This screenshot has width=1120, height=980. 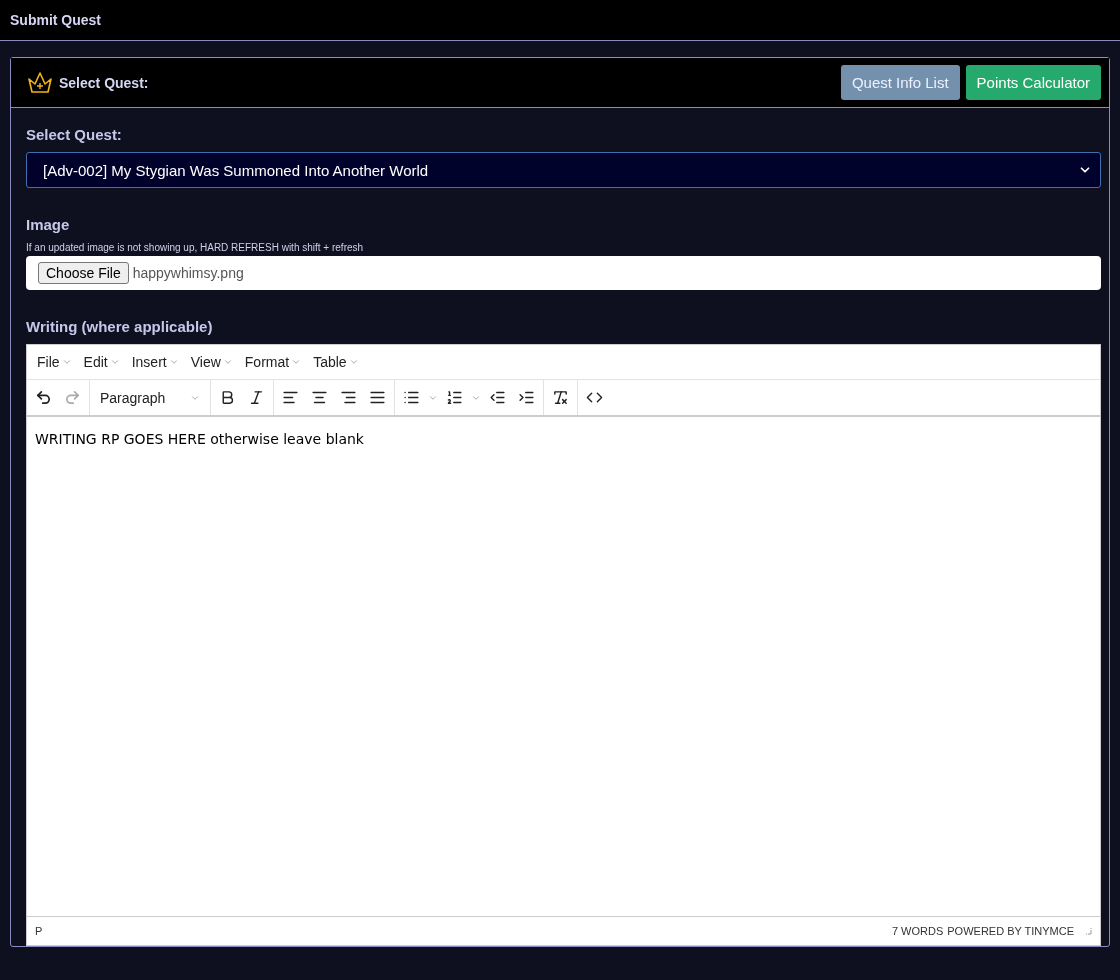 I want to click on indent-icon, so click(x=526, y=397).